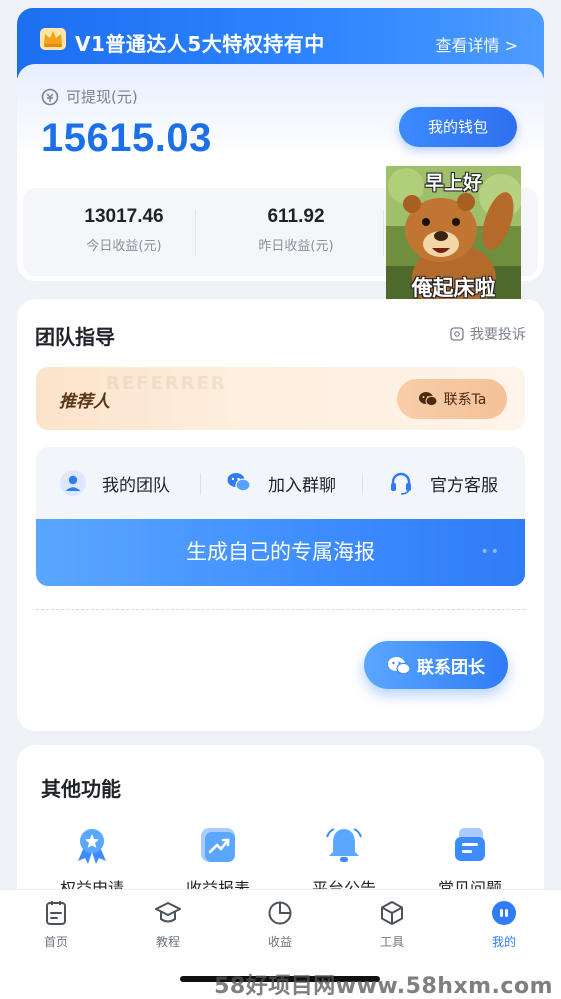  What do you see at coordinates (280, 609) in the screenshot?
I see `dashed-divider` at bounding box center [280, 609].